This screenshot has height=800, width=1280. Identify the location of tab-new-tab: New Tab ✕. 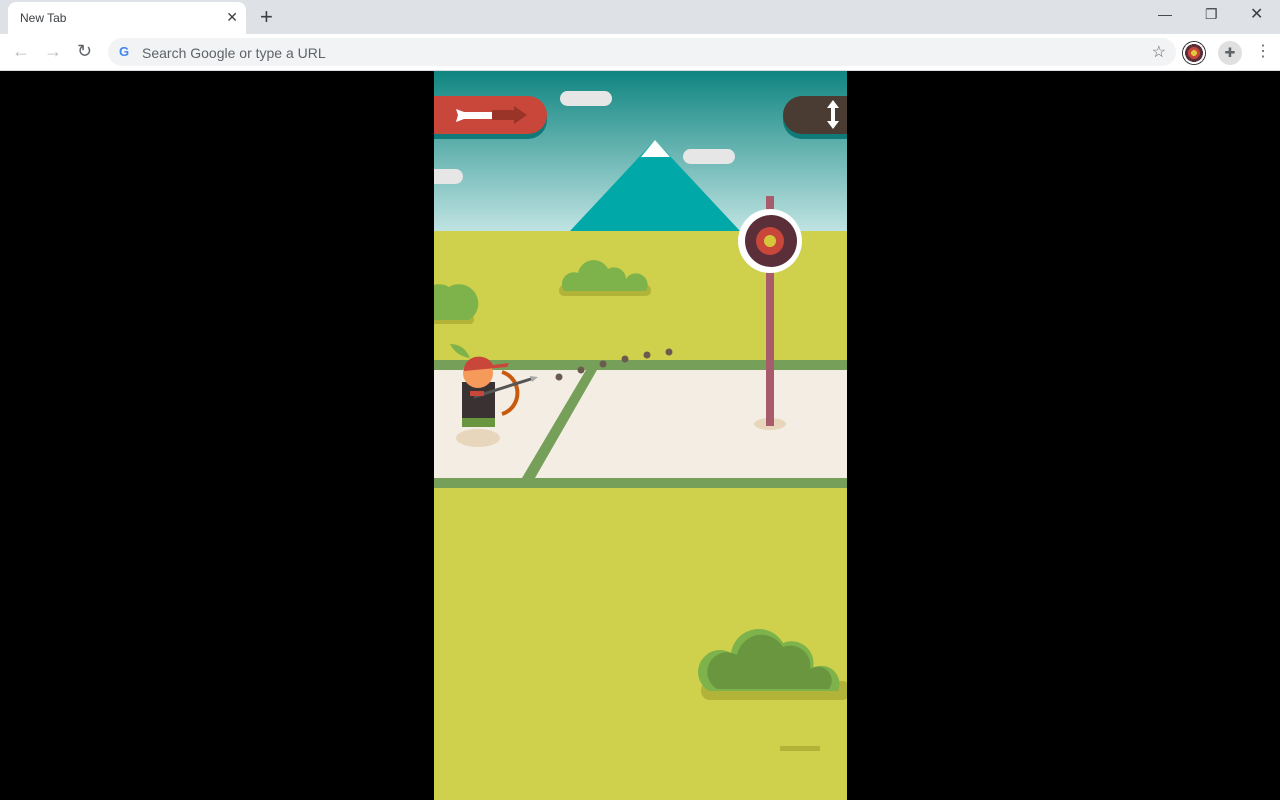
(127, 18).